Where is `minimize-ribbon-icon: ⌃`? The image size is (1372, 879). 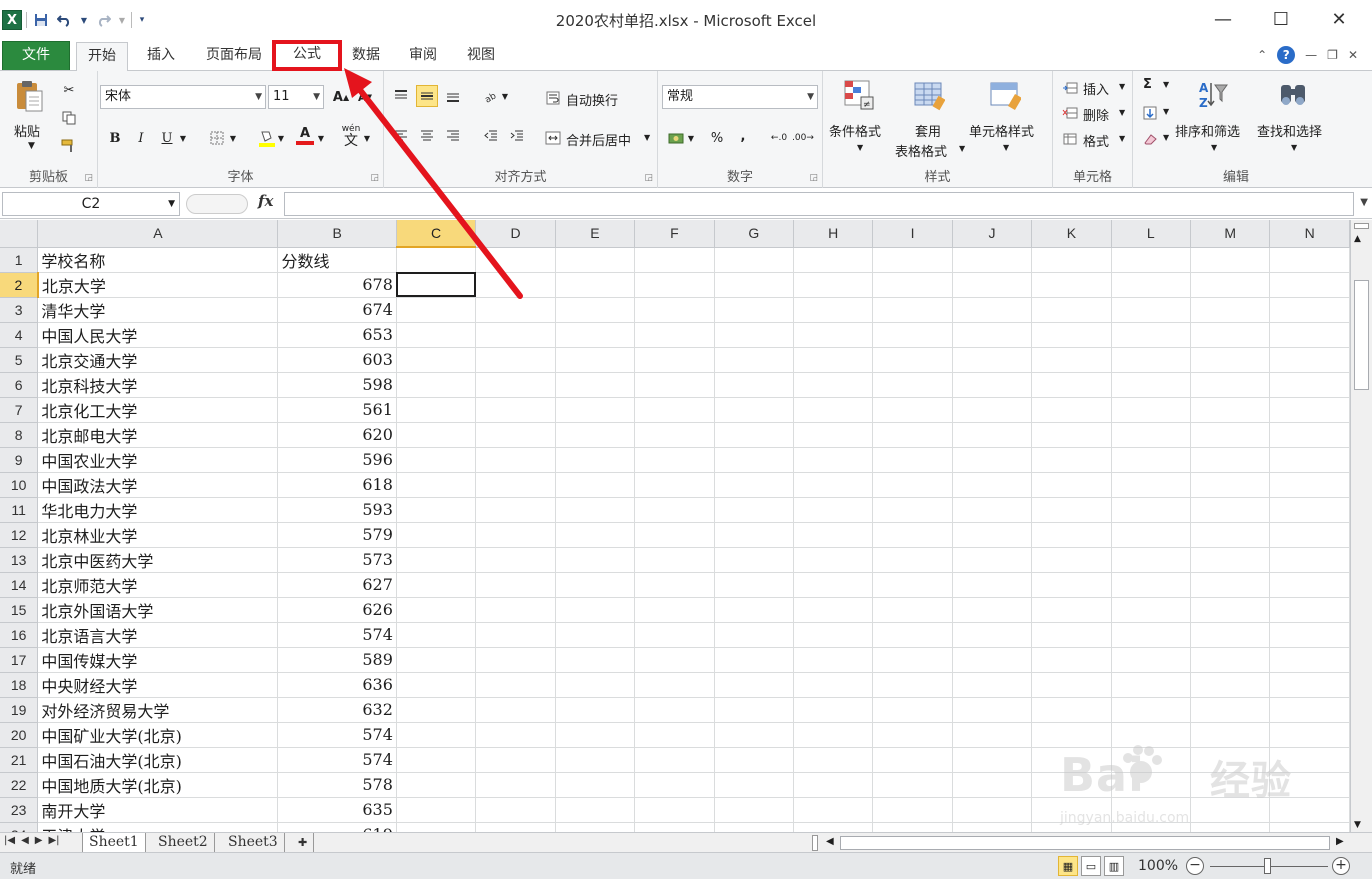
minimize-ribbon-icon: ⌃ is located at coordinates (1262, 55).